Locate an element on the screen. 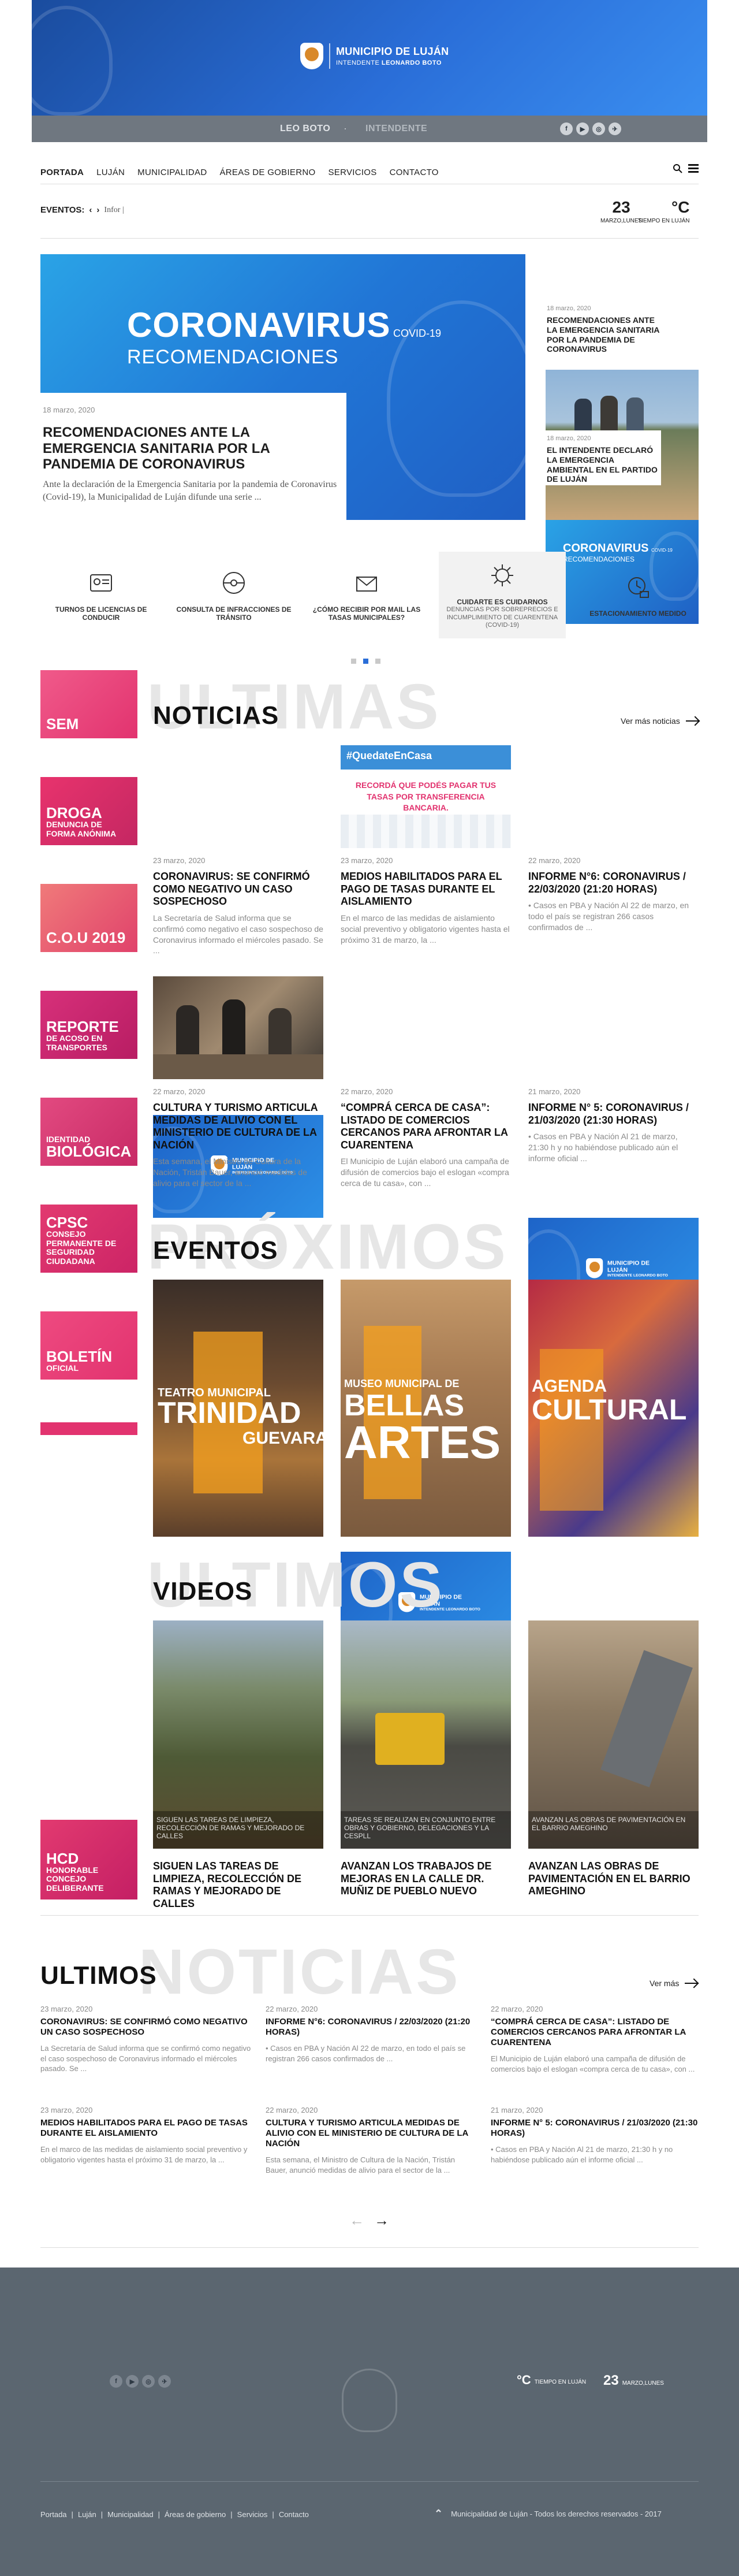 This screenshot has width=739, height=2576. sidebar-hcd: HCD HONORABLE CONCEJO DELIBERANTE is located at coordinates (88, 1860).